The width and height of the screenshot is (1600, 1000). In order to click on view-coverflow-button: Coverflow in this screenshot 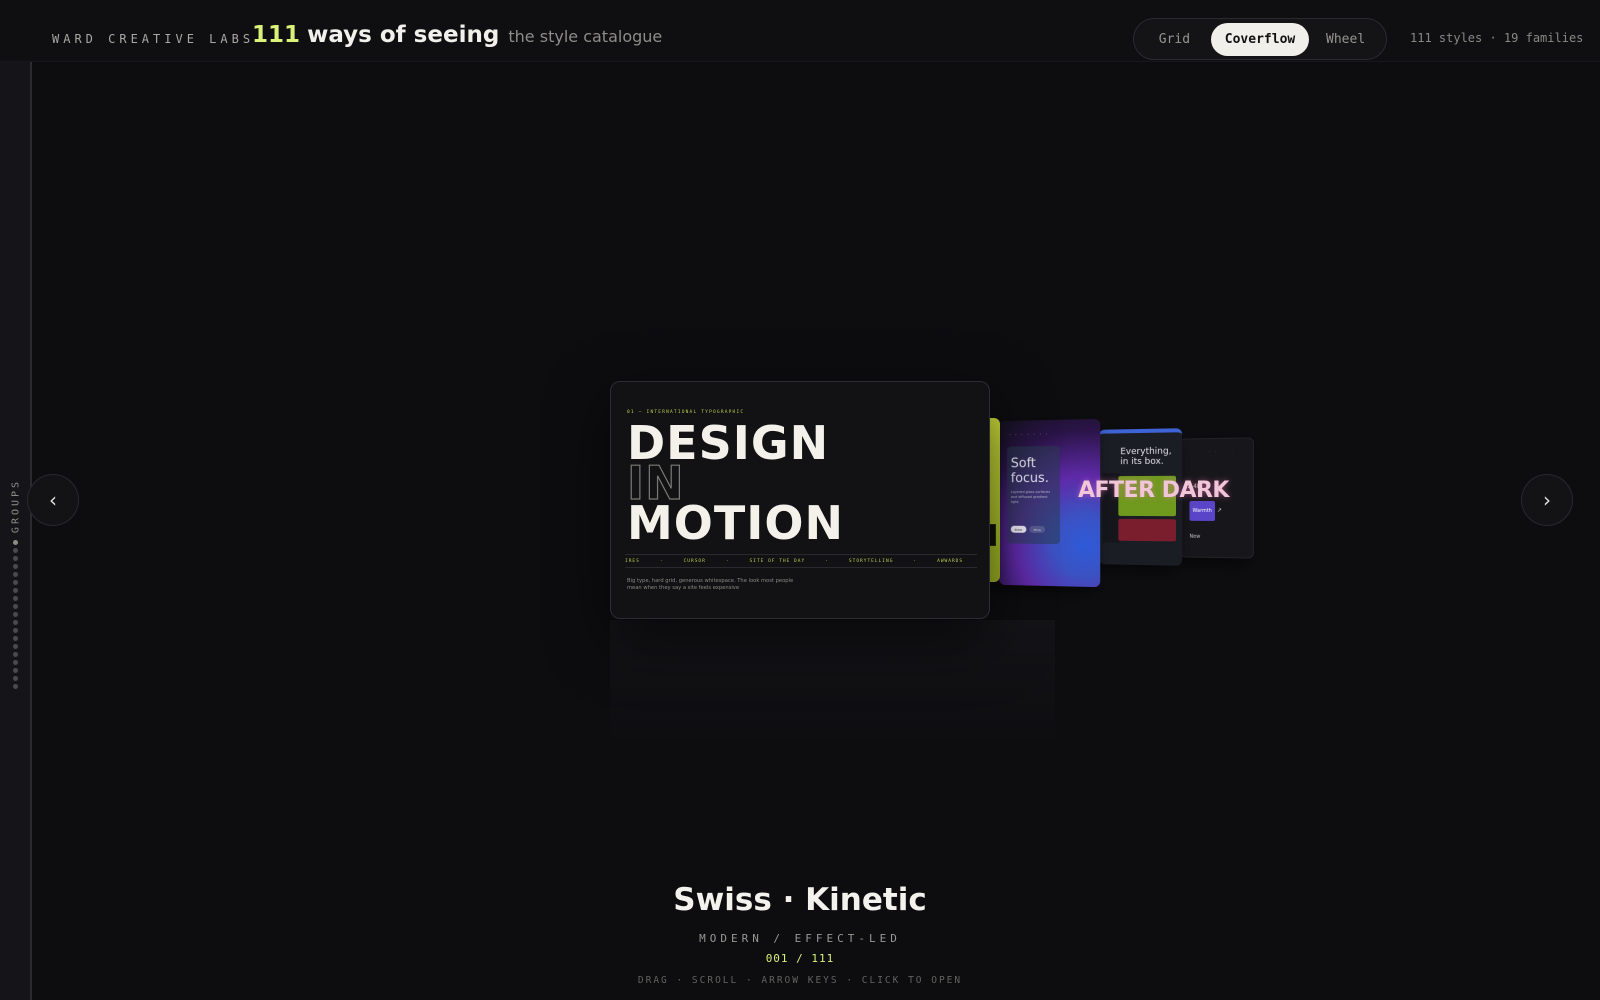, I will do `click(1260, 39)`.